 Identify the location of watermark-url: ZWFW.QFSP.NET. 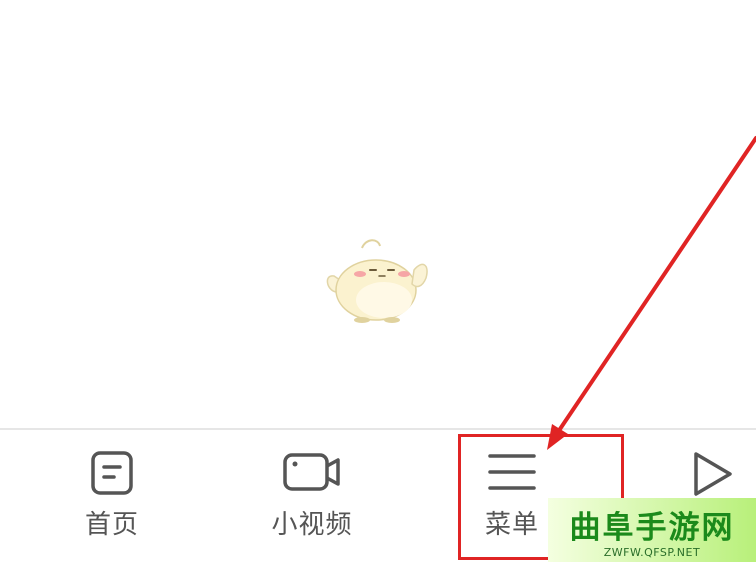
(652, 552).